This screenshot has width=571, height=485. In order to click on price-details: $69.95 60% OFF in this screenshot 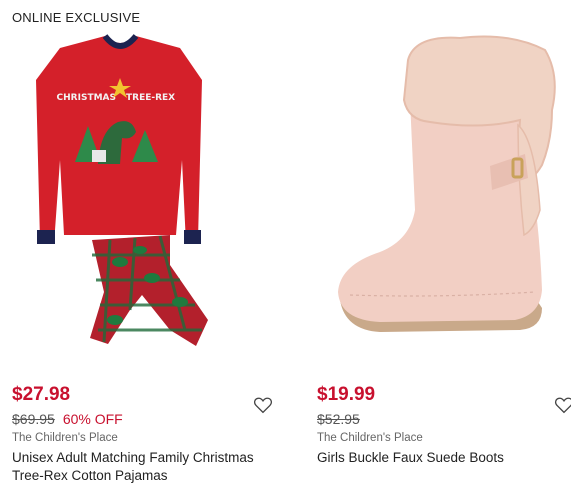, I will do `click(67, 419)`.